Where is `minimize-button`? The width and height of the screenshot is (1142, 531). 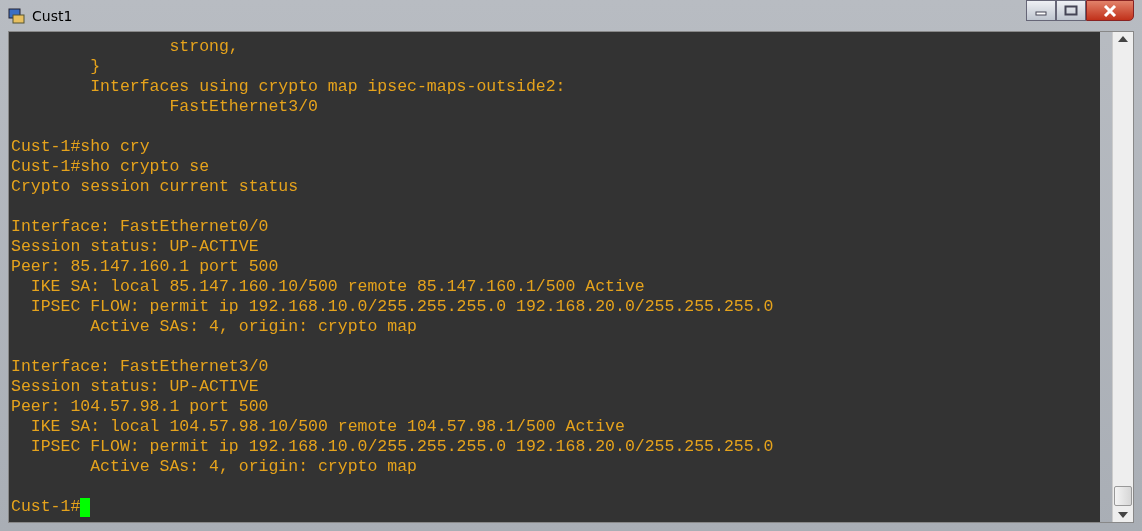
minimize-button is located at coordinates (1041, 10).